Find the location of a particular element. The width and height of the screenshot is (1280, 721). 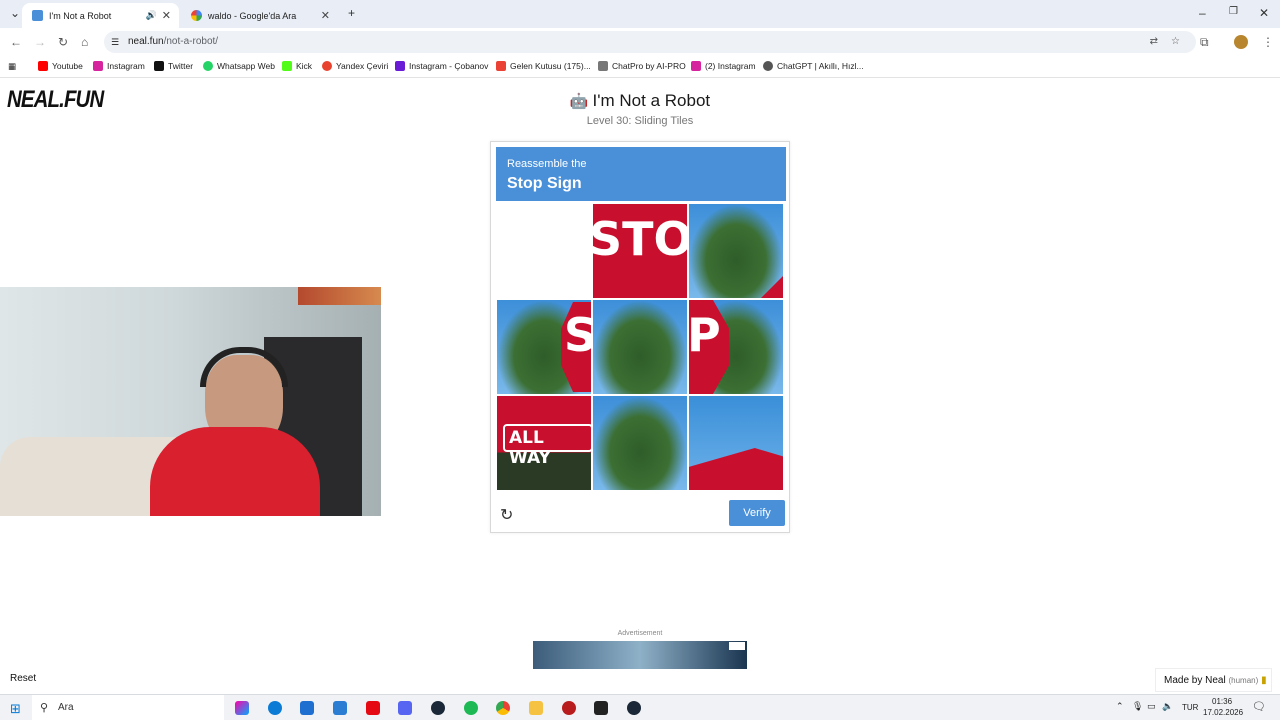

reset-link: Reset is located at coordinates (23, 678).